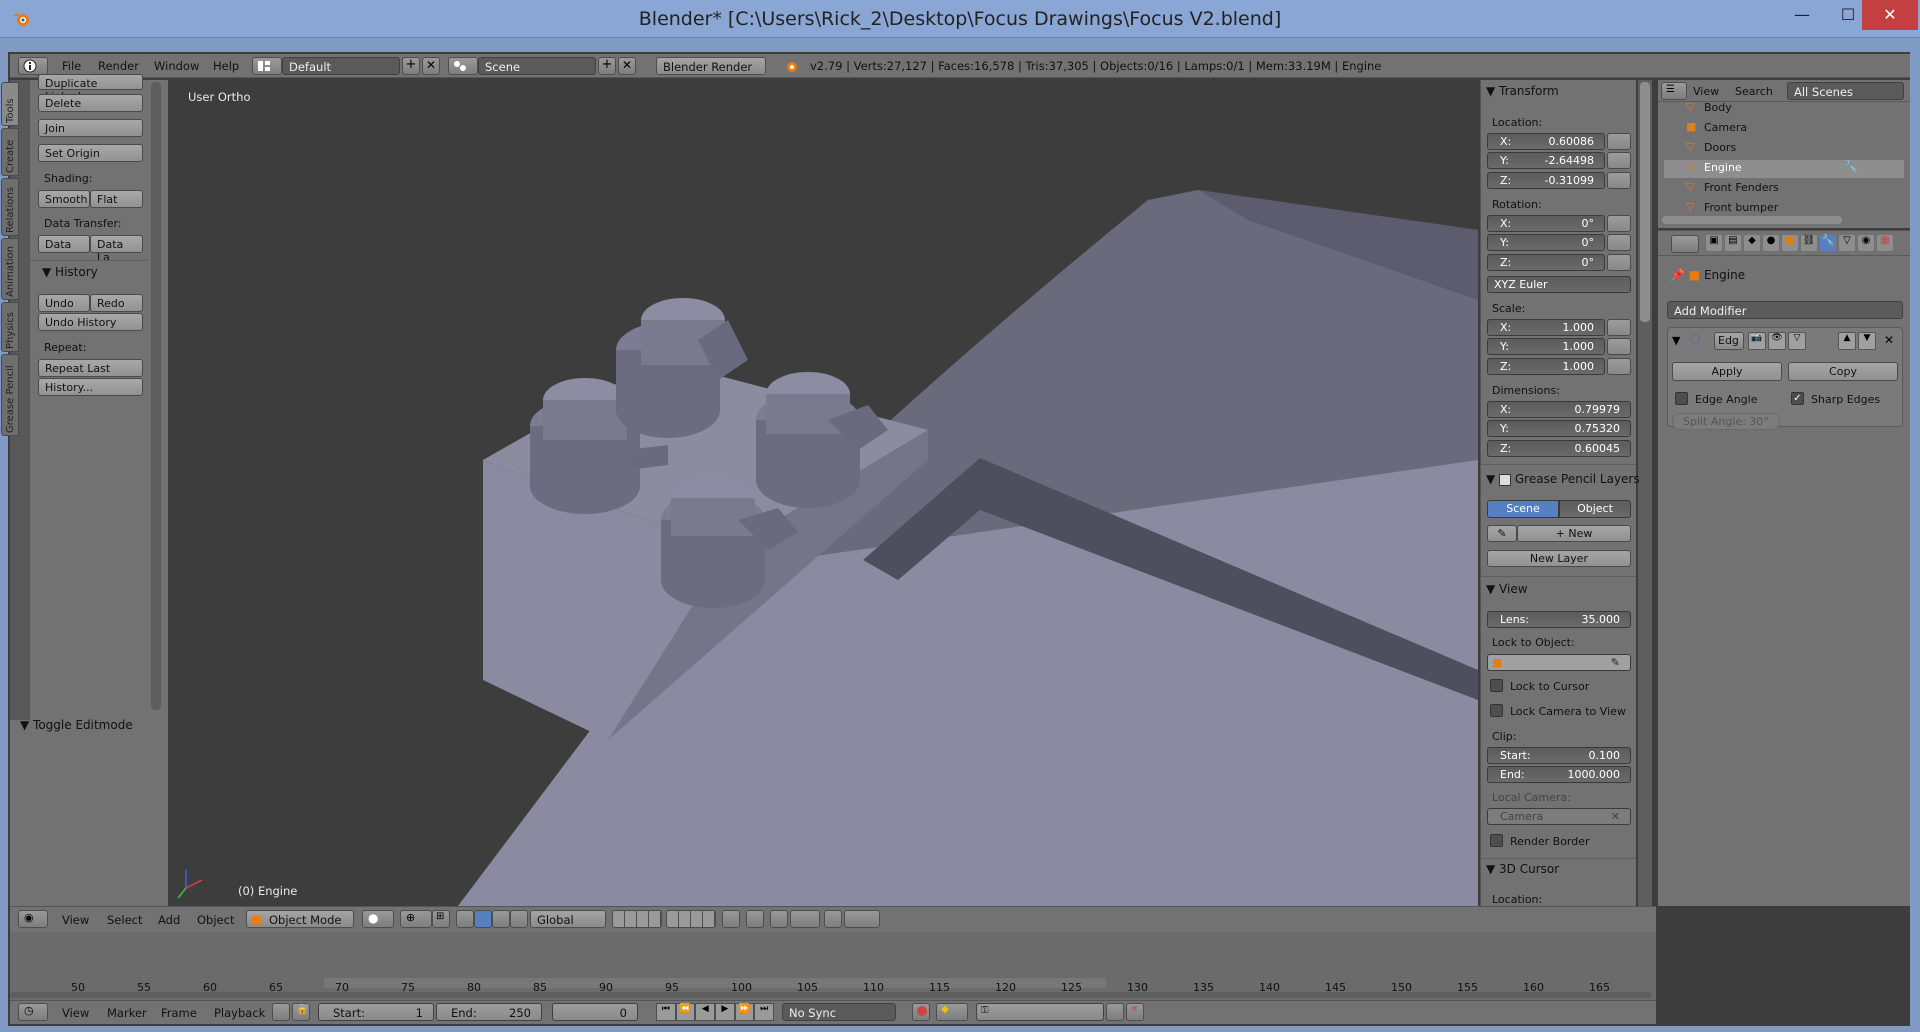 The height and width of the screenshot is (1032, 1920). Describe the element at coordinates (779, 919) in the screenshot. I see `snap-toggle-icon` at that location.